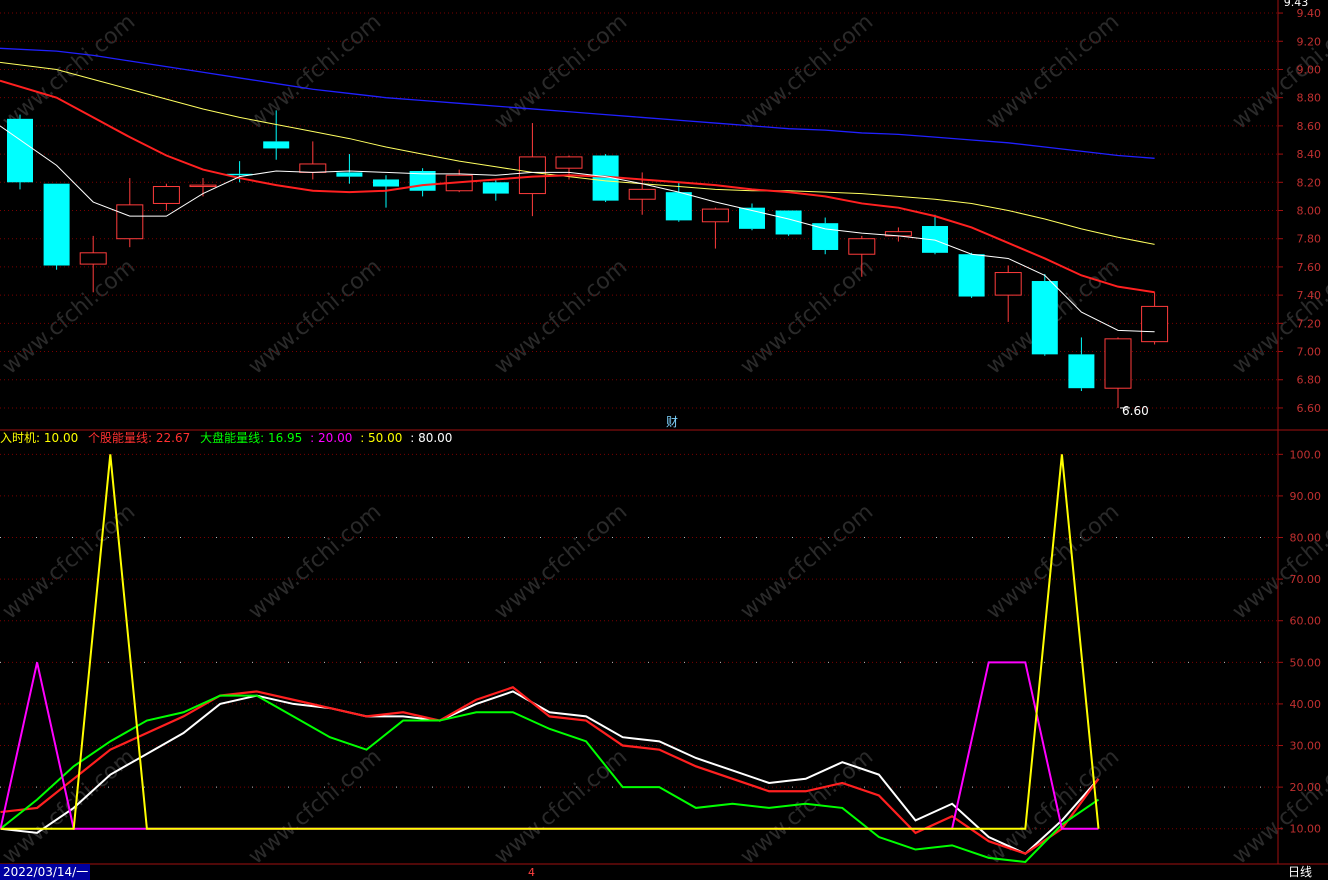  Describe the element at coordinates (1135, 411) in the screenshot. I see `price-low-marker: 6.60` at that location.